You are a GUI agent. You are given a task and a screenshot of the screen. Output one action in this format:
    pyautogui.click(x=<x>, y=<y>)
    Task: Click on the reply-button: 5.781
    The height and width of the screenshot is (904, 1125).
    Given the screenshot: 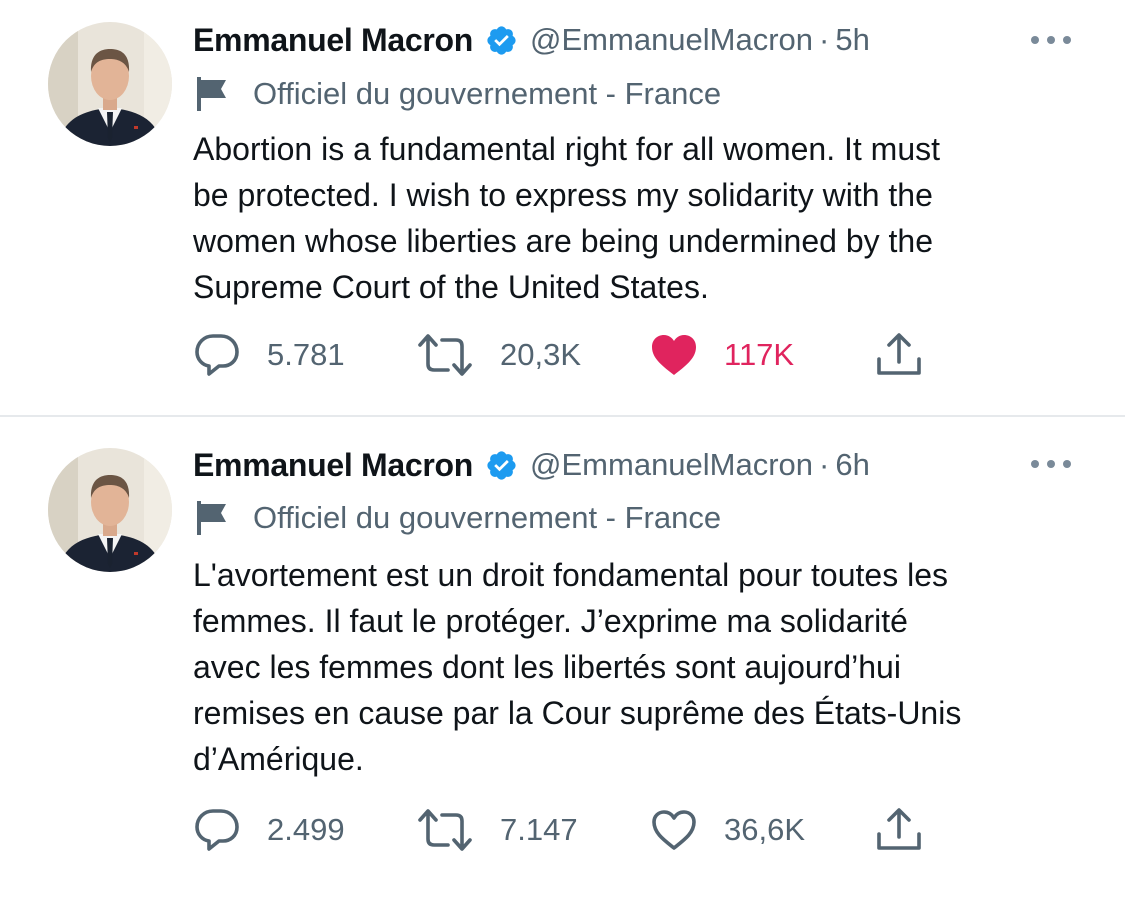 What is the action you would take?
    pyautogui.click(x=269, y=355)
    